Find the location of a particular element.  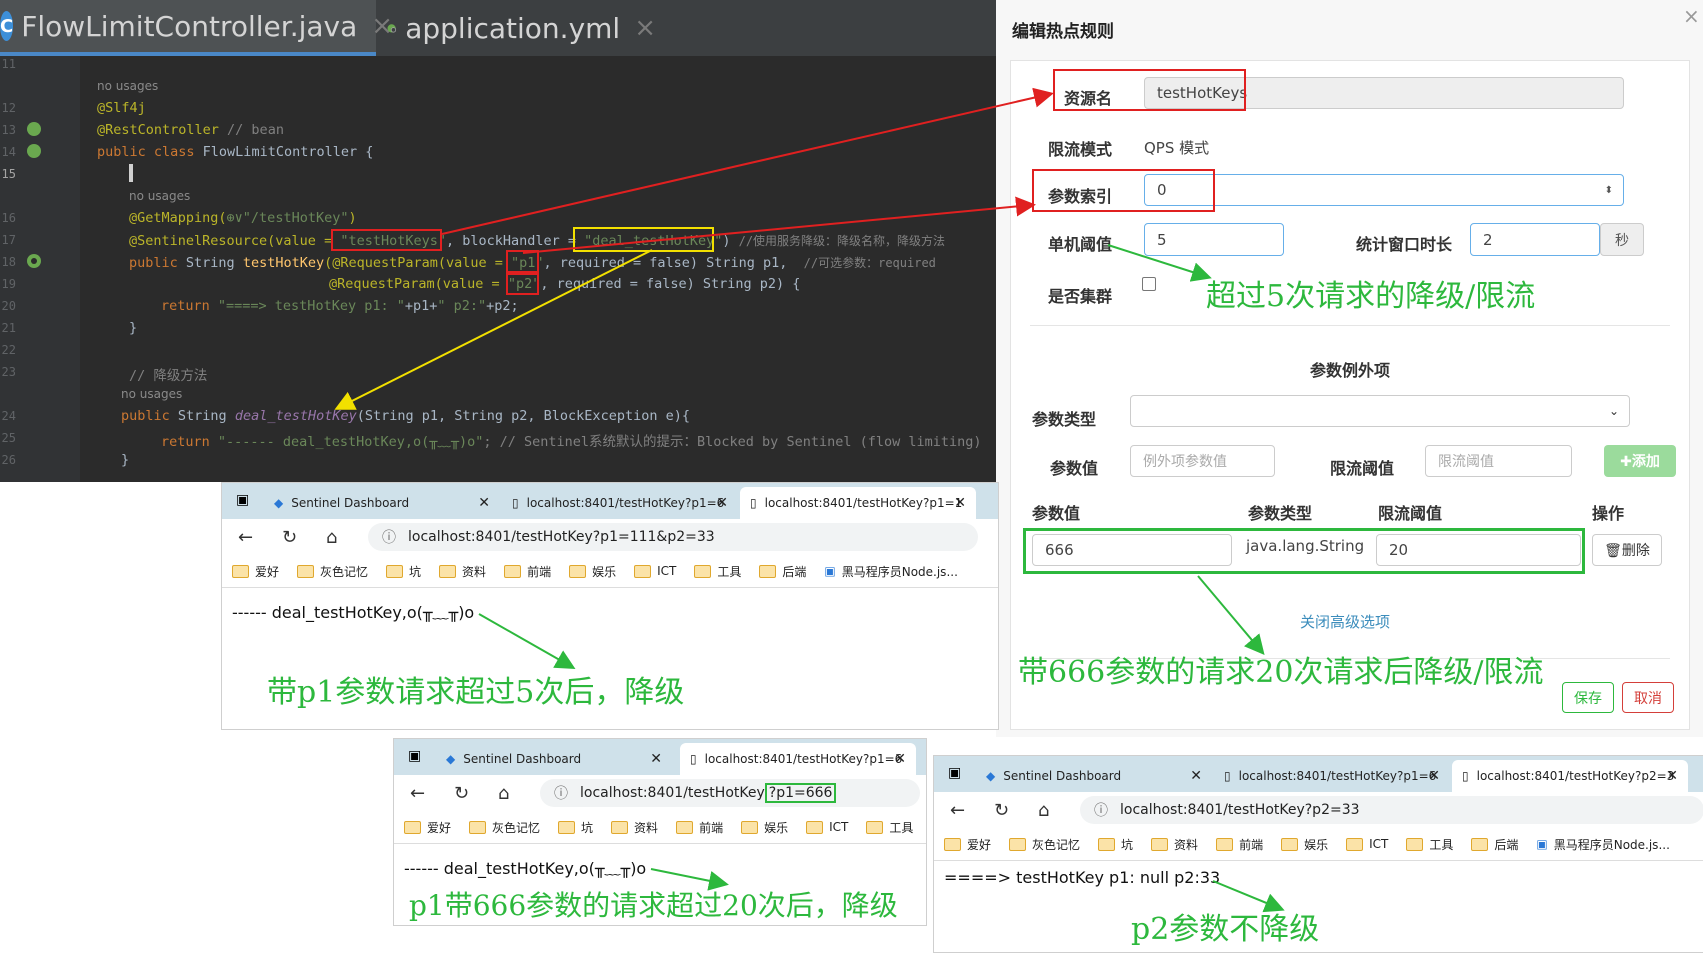

arrow-p1 is located at coordinates (527, 641).